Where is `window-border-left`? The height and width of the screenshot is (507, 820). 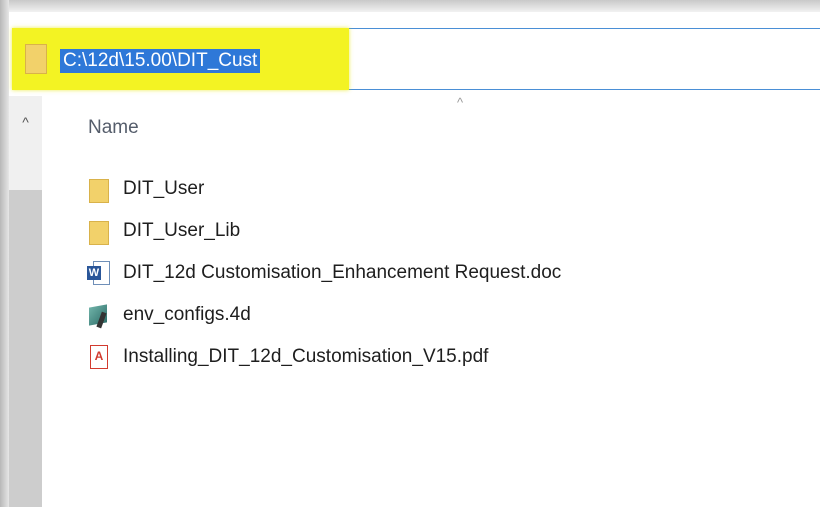 window-border-left is located at coordinates (4, 253).